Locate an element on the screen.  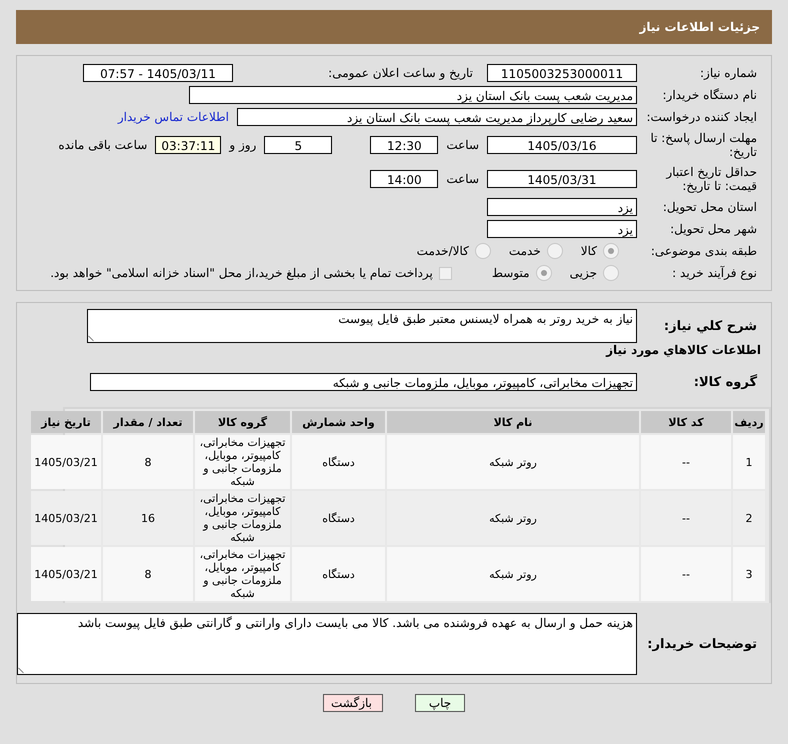
checkbox is located at coordinates (445, 273).